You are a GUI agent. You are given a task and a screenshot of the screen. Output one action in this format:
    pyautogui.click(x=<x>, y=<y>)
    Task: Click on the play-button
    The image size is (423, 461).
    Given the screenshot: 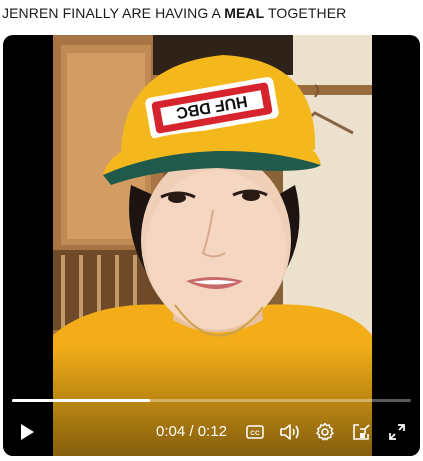 What is the action you would take?
    pyautogui.click(x=27, y=432)
    